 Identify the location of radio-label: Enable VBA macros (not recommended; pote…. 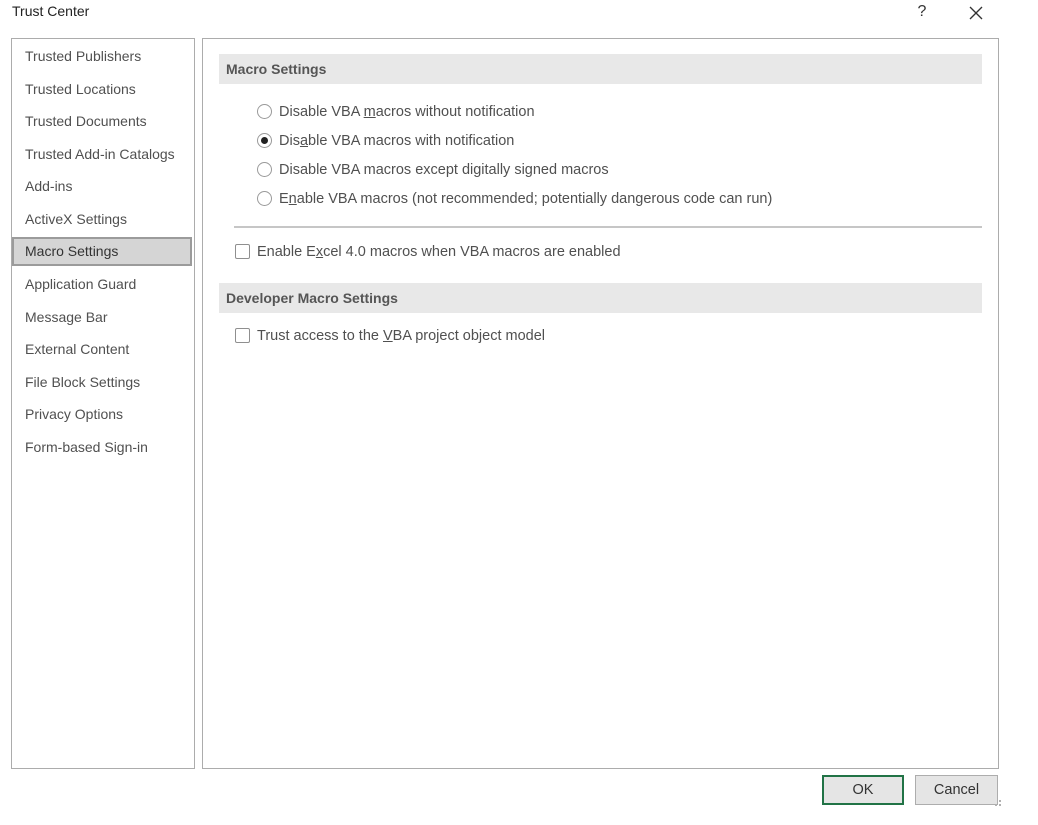
(526, 199).